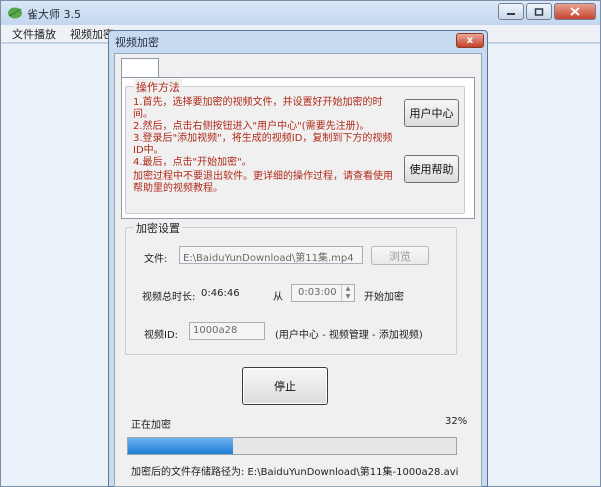 The width and height of the screenshot is (601, 487). I want to click on instruction-step: 4.最后，点击"开始加密"。, so click(192, 162).